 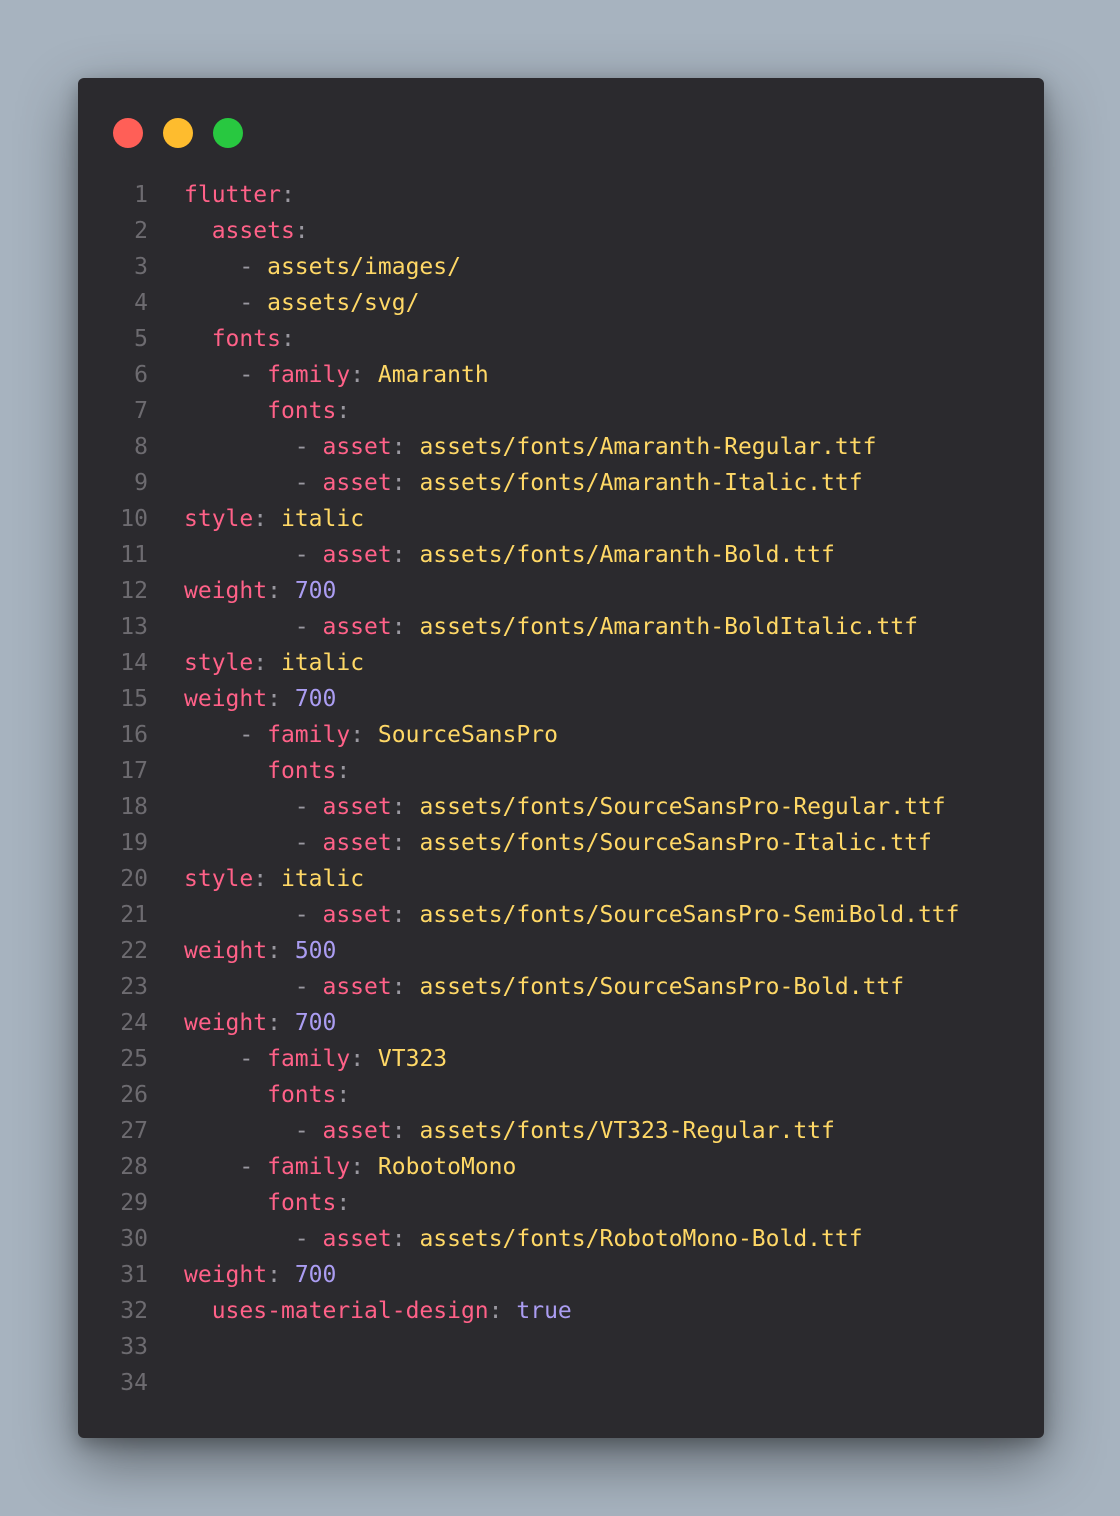 I want to click on close-button, so click(x=128, y=133).